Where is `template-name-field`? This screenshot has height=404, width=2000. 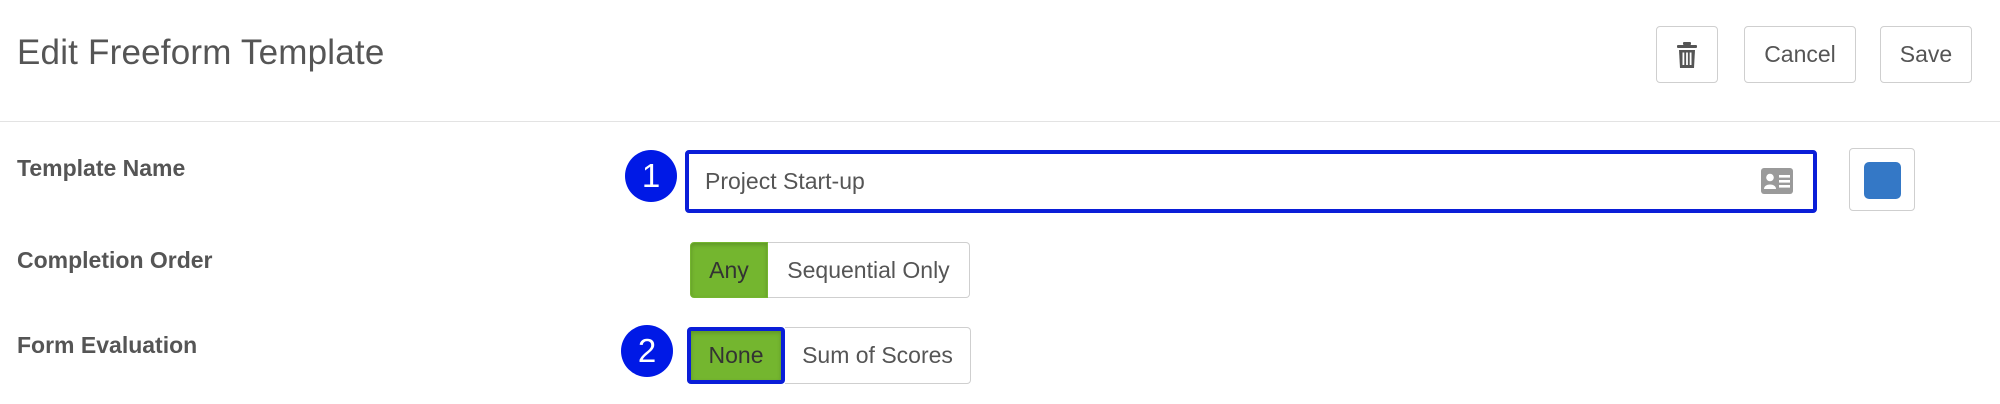
template-name-field is located at coordinates (1251, 181).